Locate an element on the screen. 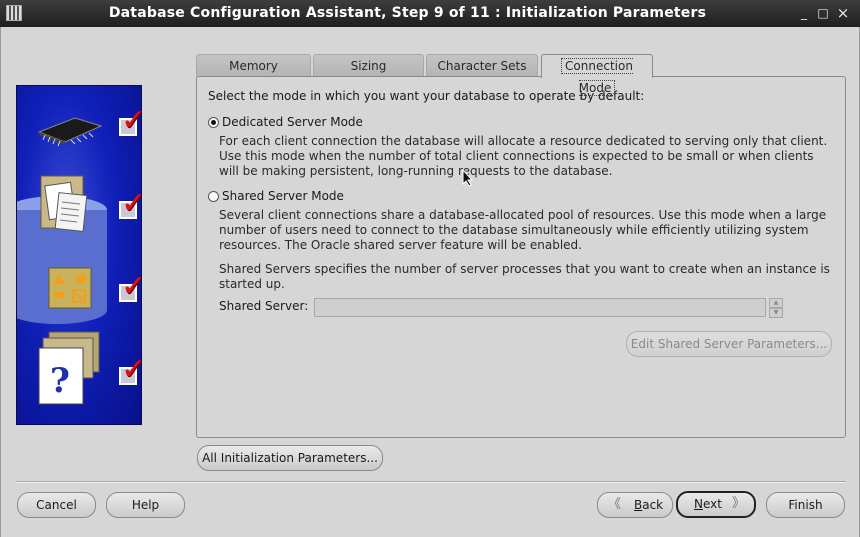 The height and width of the screenshot is (537, 860). tab-connection-mode: Connection Mode is located at coordinates (597, 75).